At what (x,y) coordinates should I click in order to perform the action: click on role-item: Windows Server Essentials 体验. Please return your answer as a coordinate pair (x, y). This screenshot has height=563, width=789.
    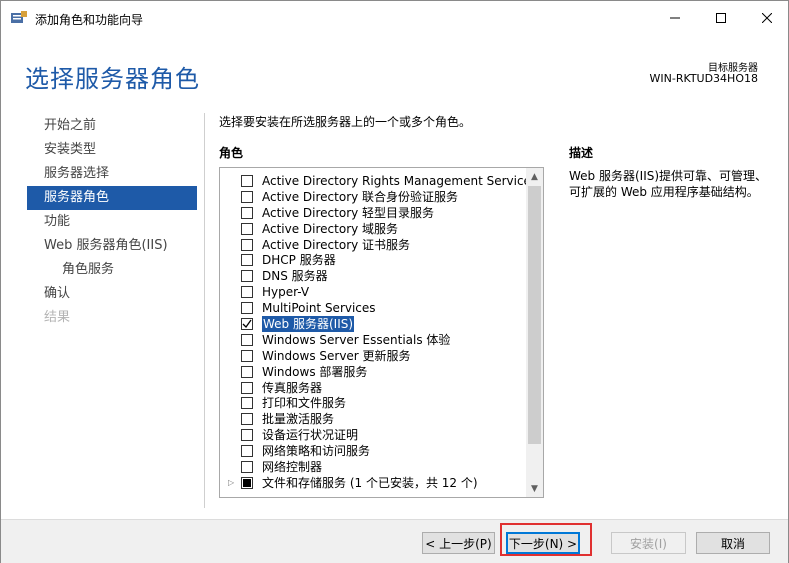
    Looking at the image, I should click on (373, 340).